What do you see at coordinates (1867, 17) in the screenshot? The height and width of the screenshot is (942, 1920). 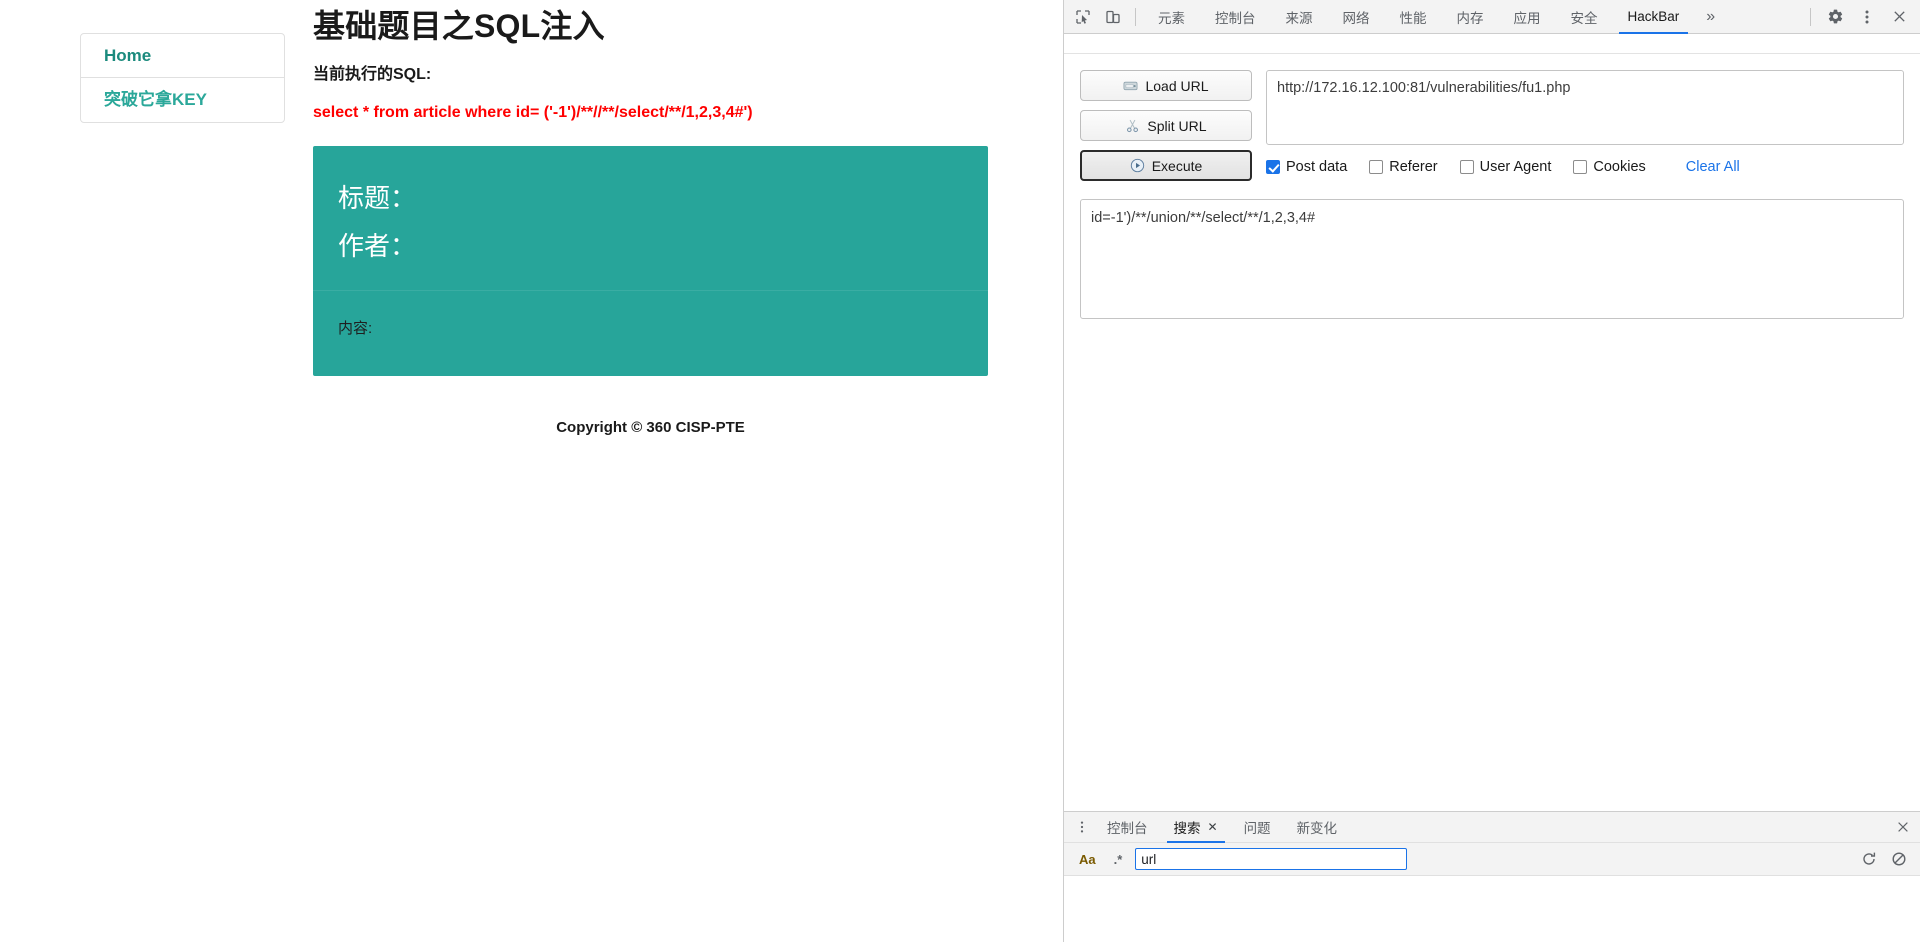 I see `kebab-menu-icon` at bounding box center [1867, 17].